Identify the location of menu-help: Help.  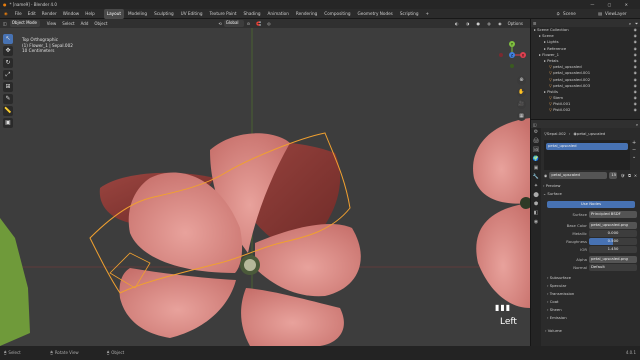
(90, 14).